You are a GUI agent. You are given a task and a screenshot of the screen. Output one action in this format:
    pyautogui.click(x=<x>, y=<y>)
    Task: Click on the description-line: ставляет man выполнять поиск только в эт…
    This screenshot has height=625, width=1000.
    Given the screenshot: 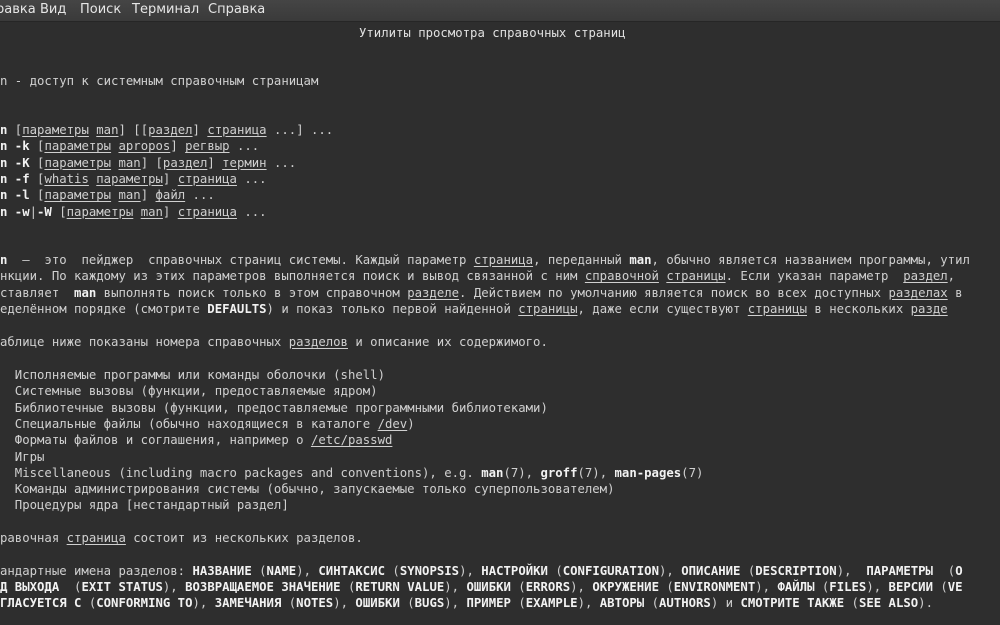 What is the action you would take?
    pyautogui.click(x=481, y=293)
    